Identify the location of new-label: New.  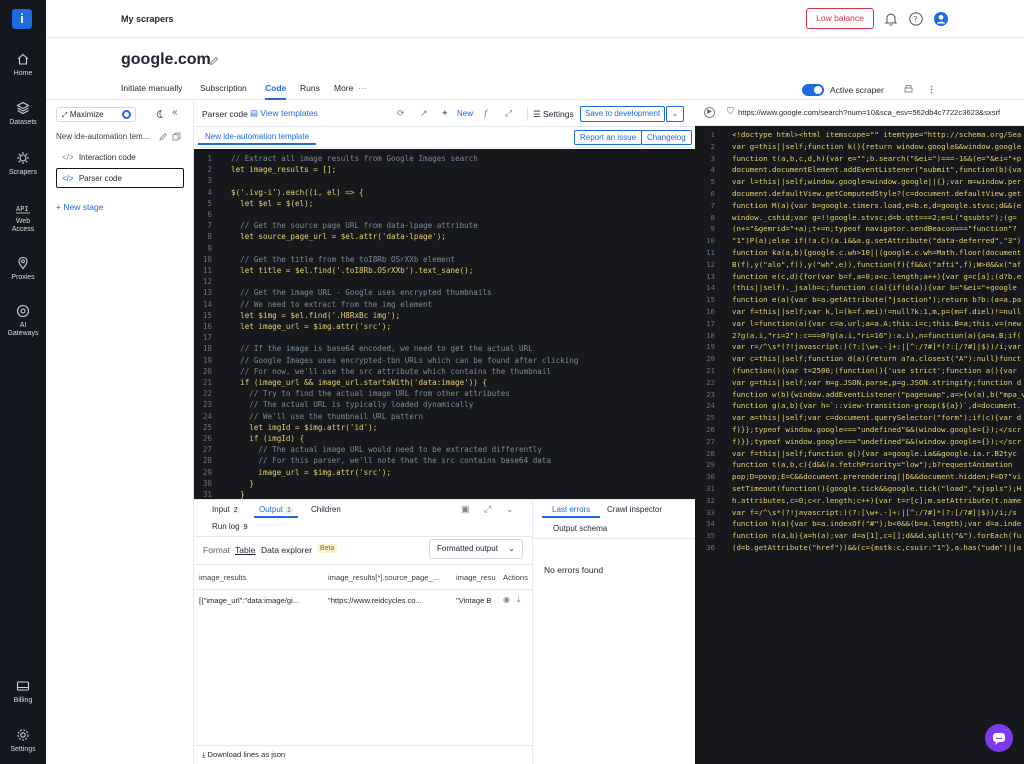
(465, 113).